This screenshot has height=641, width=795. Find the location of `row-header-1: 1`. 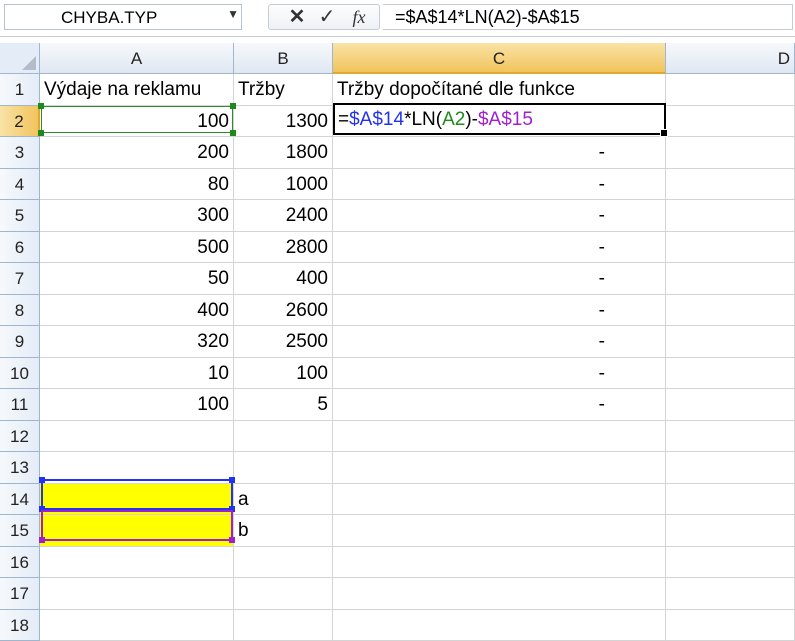

row-header-1: 1 is located at coordinates (20, 90).